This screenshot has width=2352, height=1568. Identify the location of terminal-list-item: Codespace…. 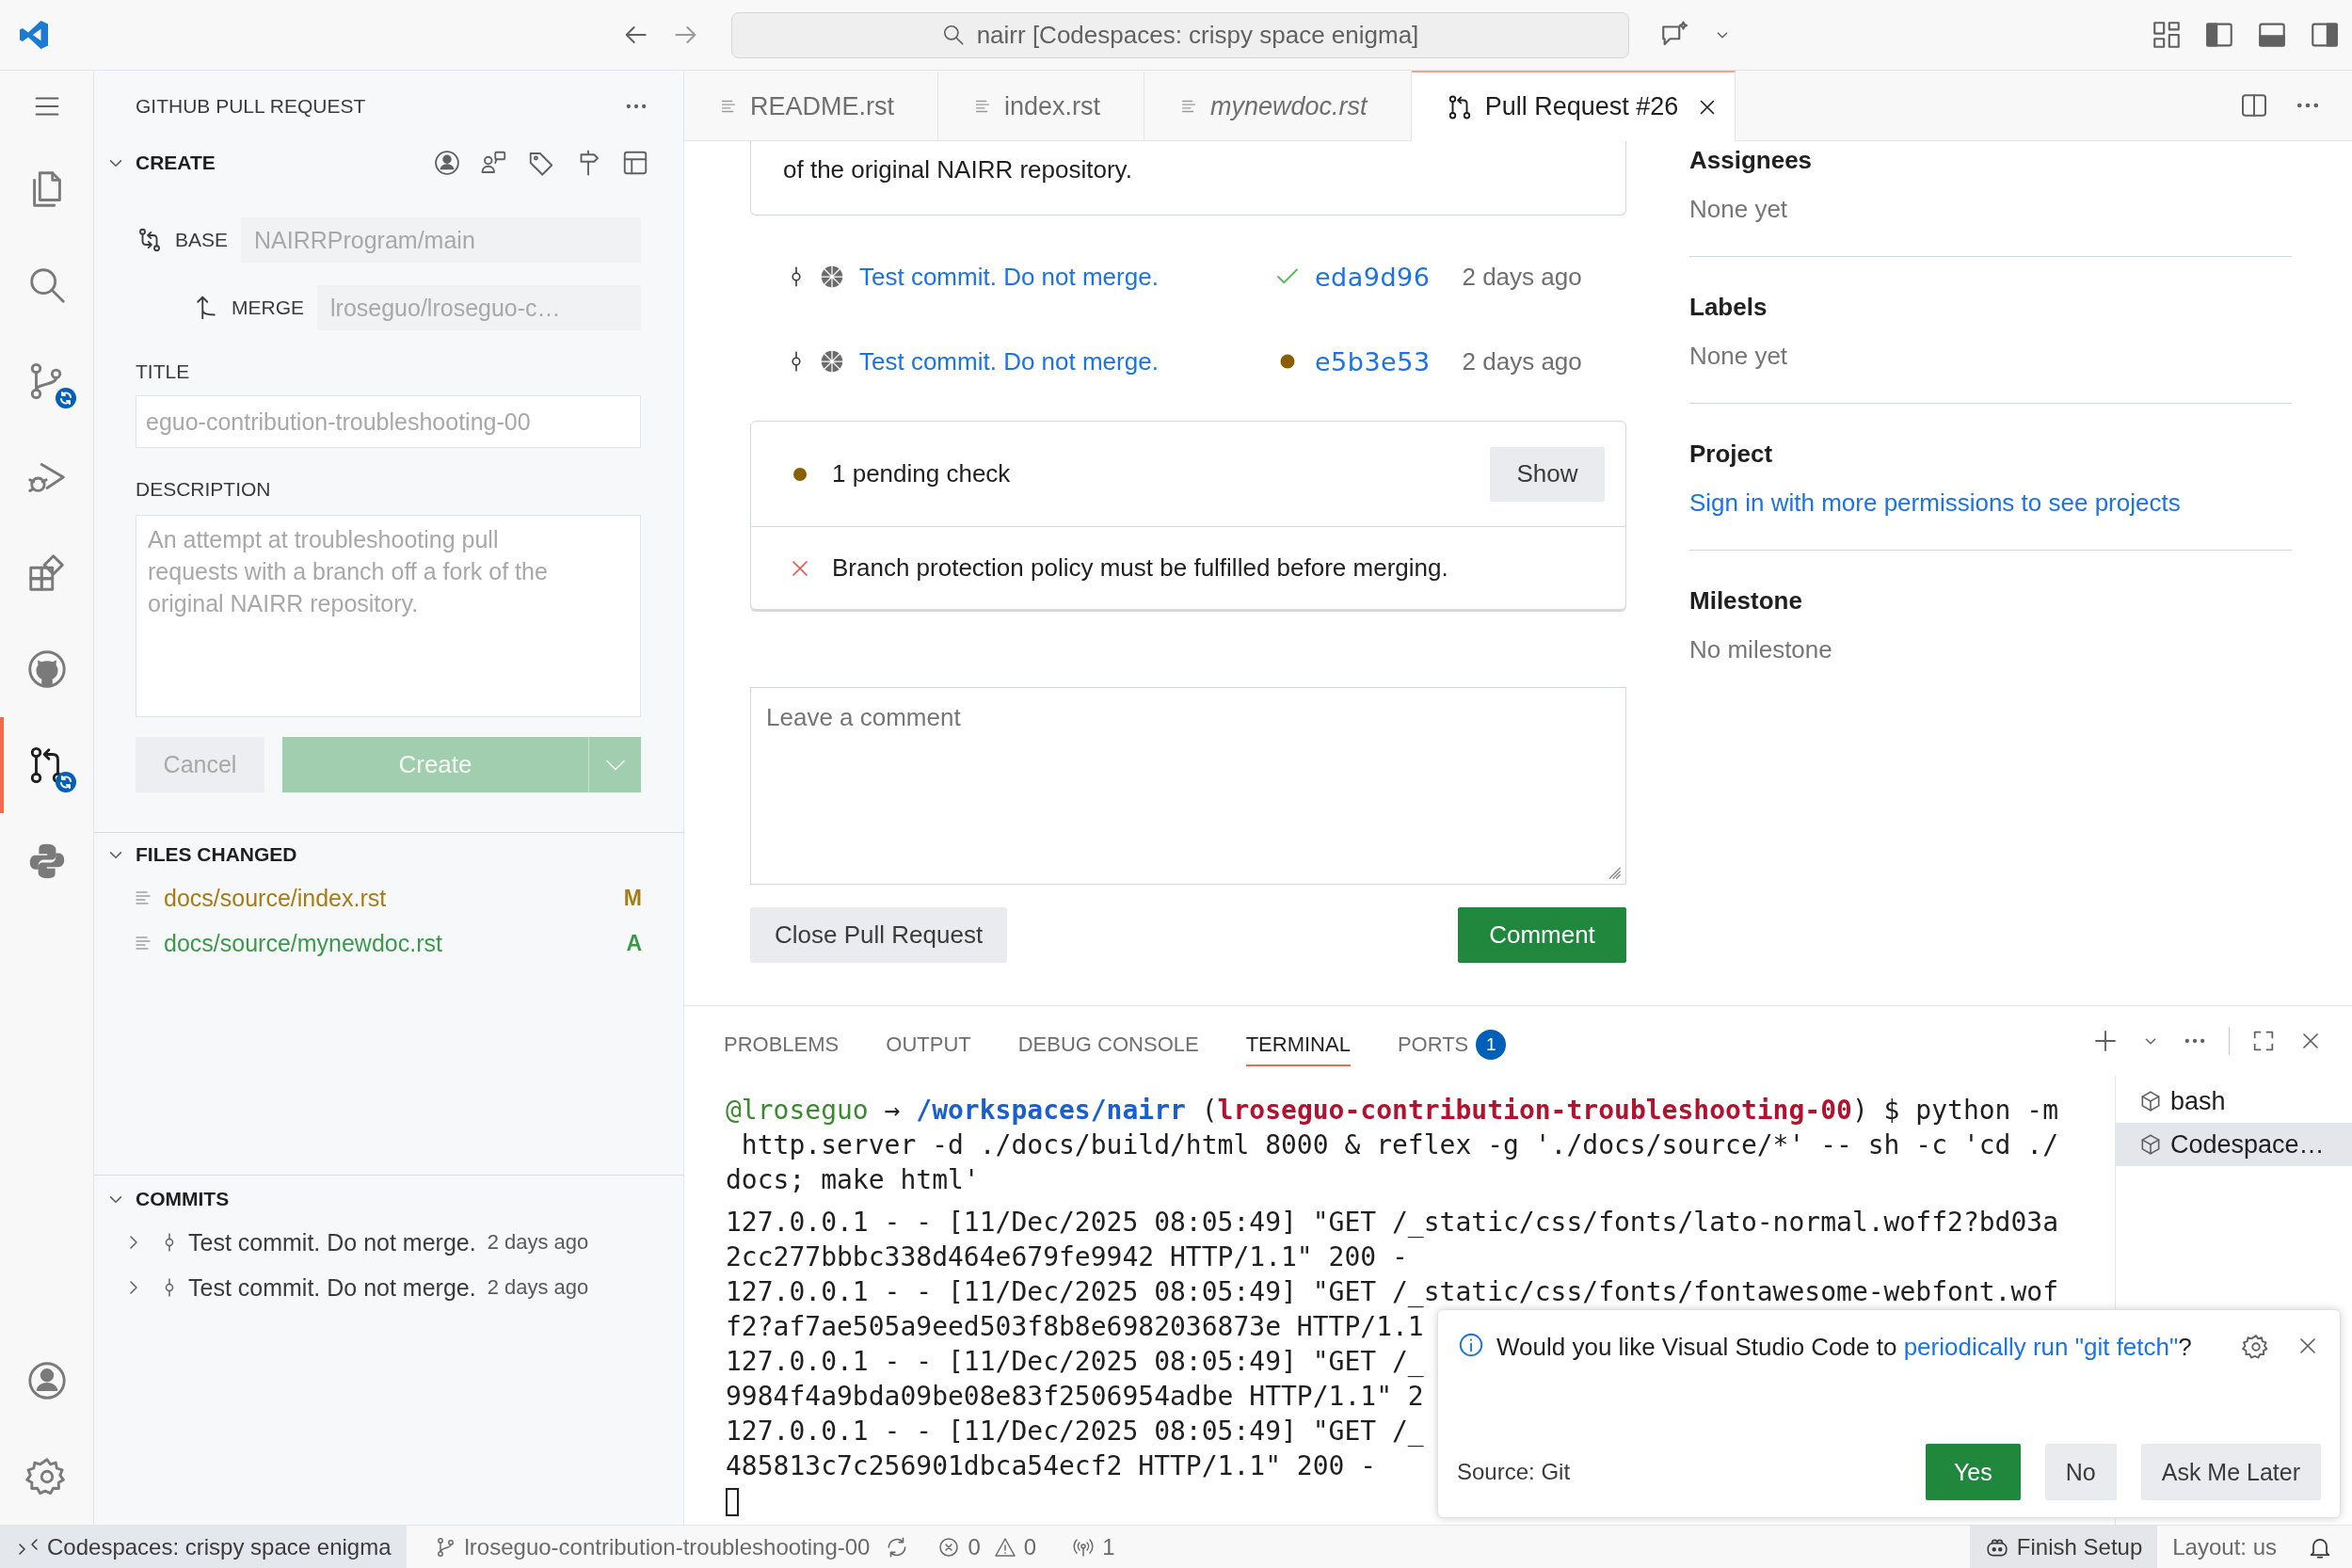
(2234, 1144).